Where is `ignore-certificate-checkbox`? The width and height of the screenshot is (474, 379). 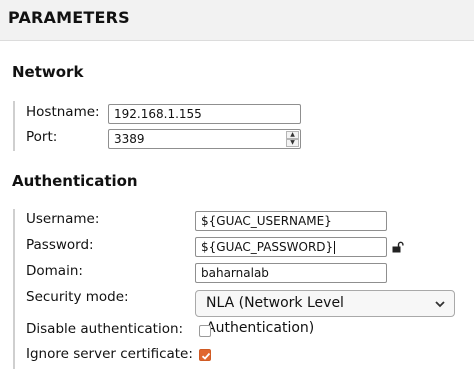 ignore-certificate-checkbox is located at coordinates (205, 355).